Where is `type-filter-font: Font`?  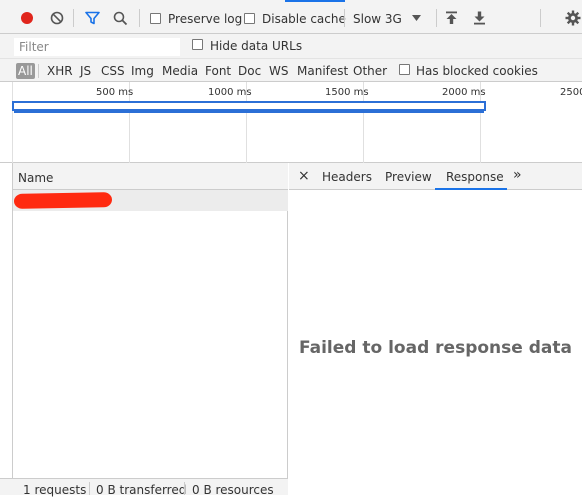 type-filter-font: Font is located at coordinates (218, 71).